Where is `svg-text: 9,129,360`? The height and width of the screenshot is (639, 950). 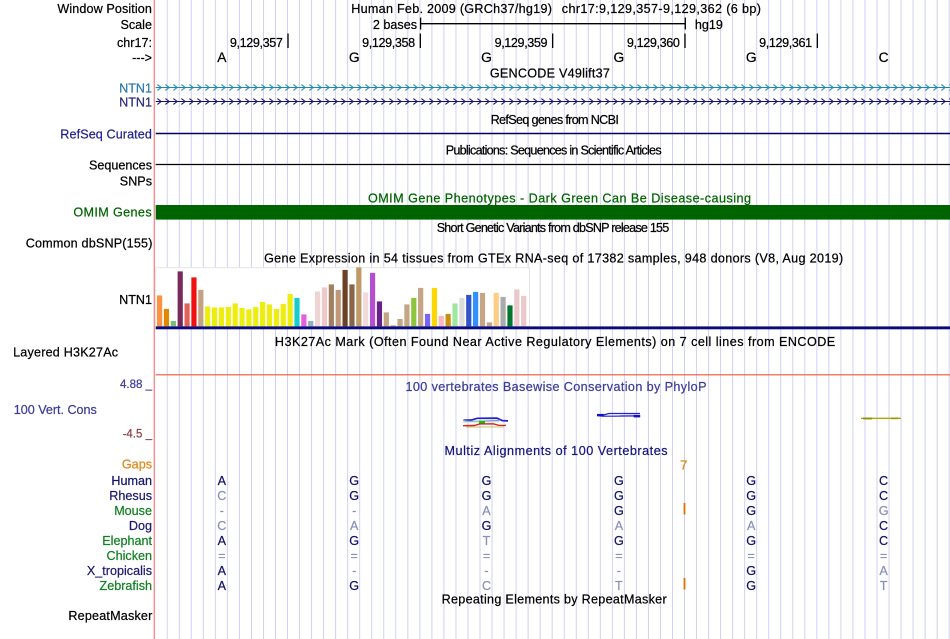
svg-text: 9,129,360 is located at coordinates (653, 43).